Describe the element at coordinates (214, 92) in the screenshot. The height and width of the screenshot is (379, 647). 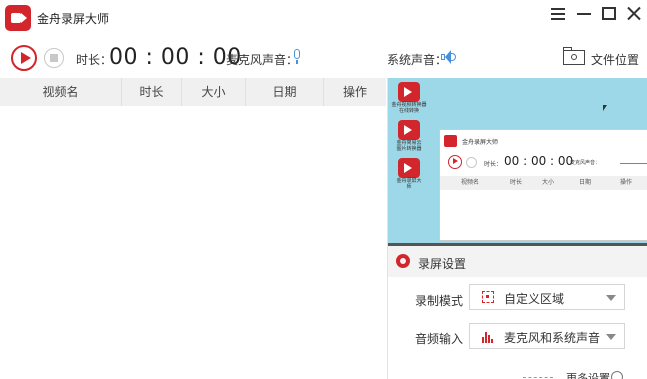
I see `column-header-size: 大小` at that location.